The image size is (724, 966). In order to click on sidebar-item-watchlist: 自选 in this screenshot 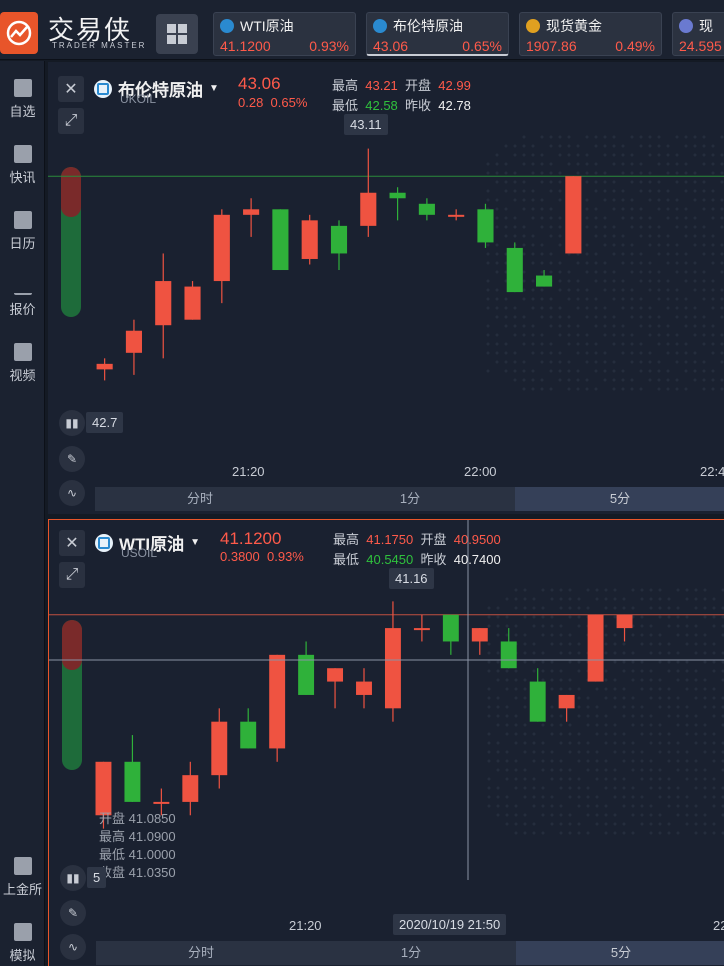, I will do `click(22, 99)`.